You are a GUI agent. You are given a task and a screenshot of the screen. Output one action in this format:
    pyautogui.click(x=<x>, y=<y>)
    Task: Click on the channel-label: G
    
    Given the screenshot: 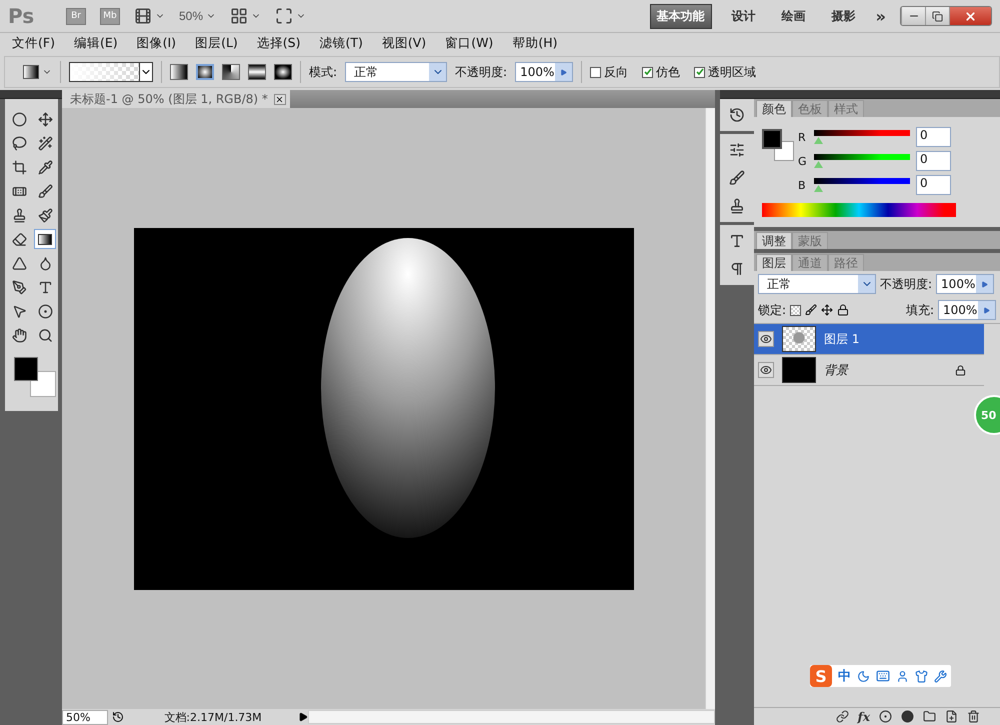 What is the action you would take?
    pyautogui.click(x=803, y=161)
    